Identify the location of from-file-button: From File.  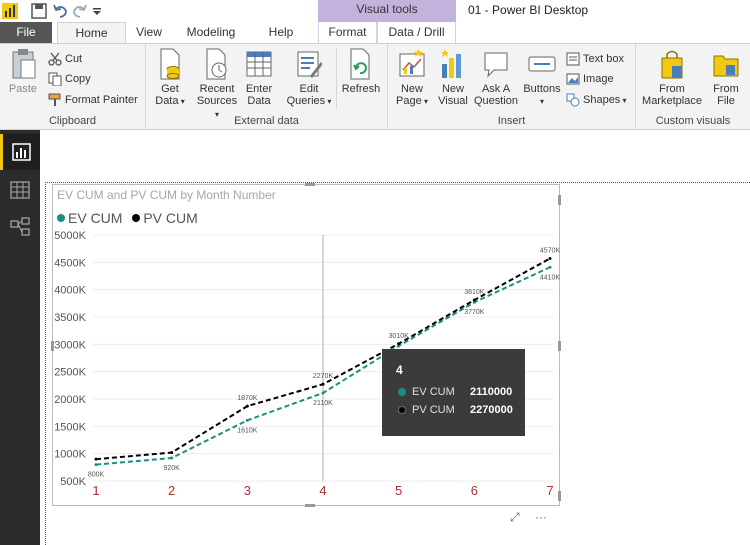
(726, 77).